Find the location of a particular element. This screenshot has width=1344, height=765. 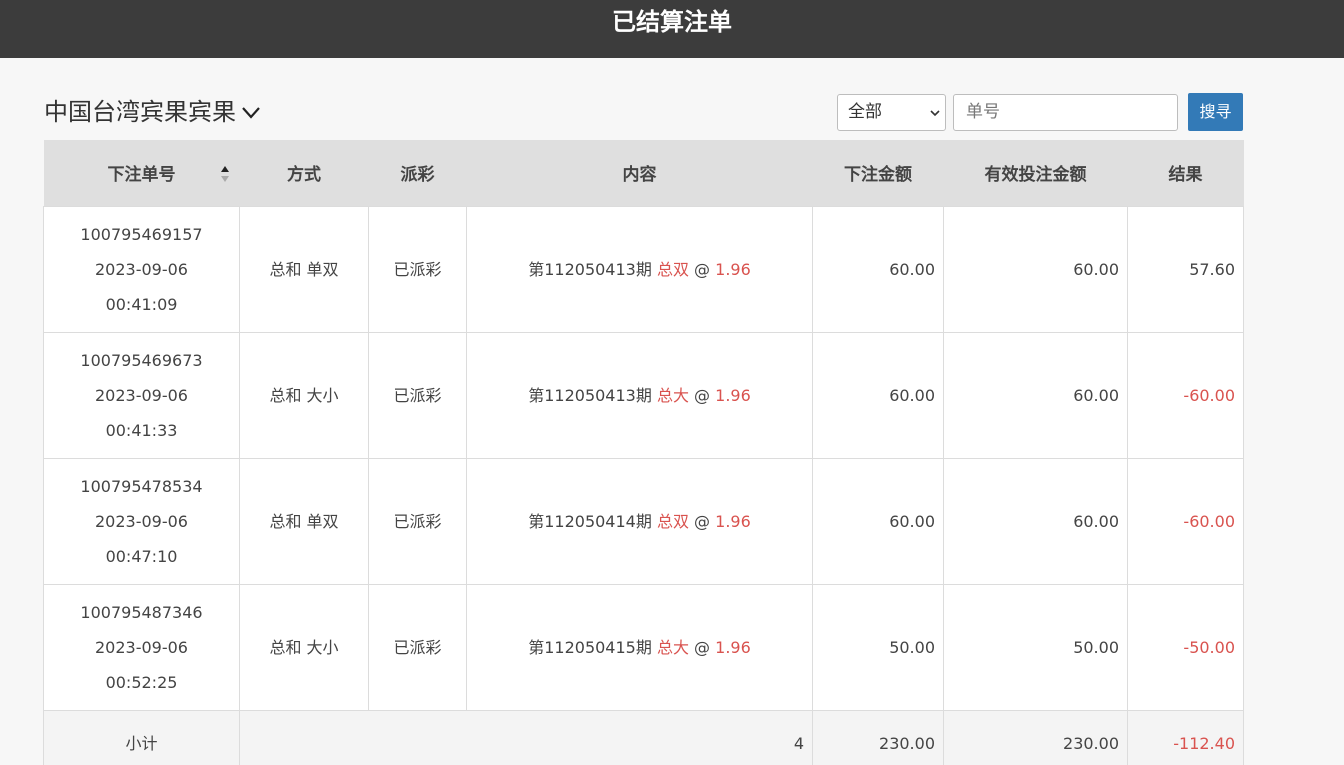

column-header-result: 结果 is located at coordinates (1185, 173).